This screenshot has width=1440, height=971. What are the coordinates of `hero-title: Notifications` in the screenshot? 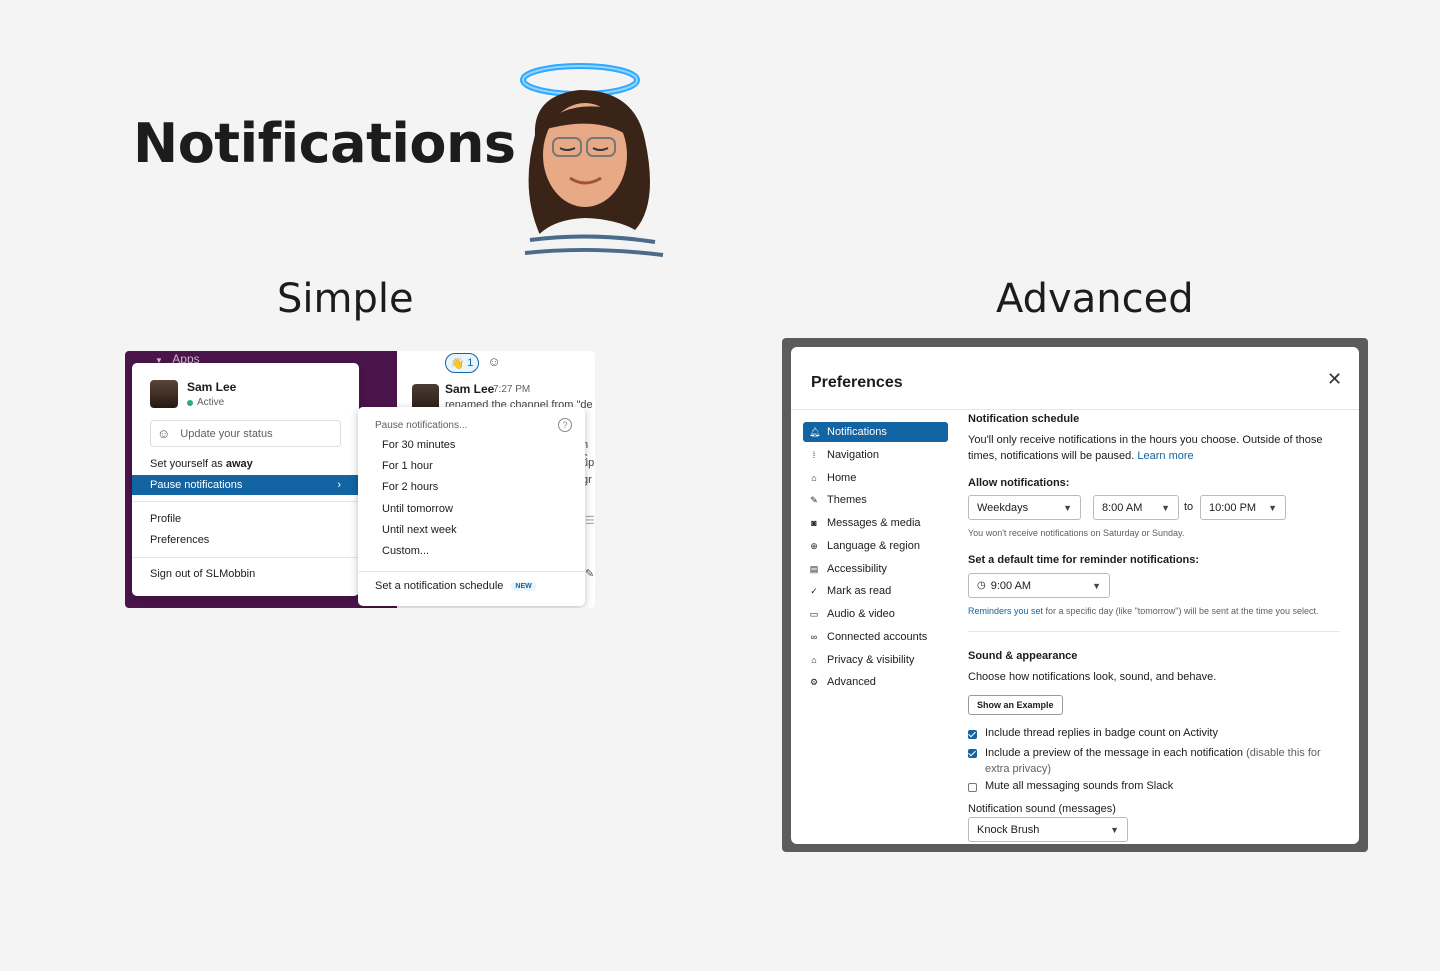 It's located at (324, 143).